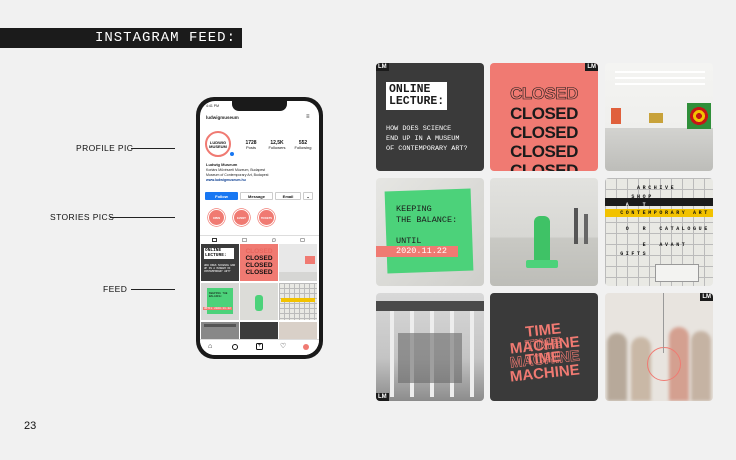 Image resolution: width=736 pixels, height=460 pixels. I want to click on feed-post-closed: LM CLOSED CLOSED CLOSED CLOSED CLOSED, so click(544, 117).